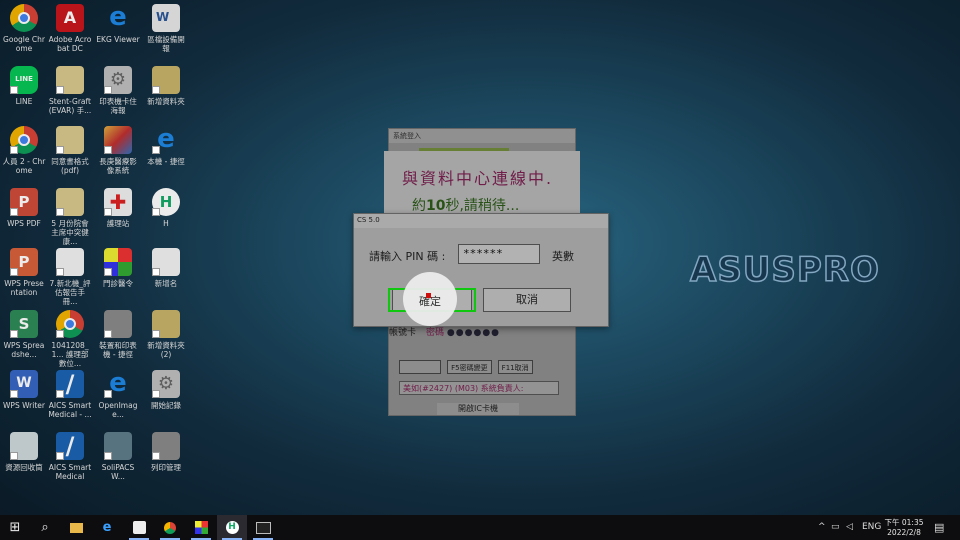 This screenshot has height=540, width=960. What do you see at coordinates (70, 384) in the screenshot?
I see `aics-icon` at bounding box center [70, 384].